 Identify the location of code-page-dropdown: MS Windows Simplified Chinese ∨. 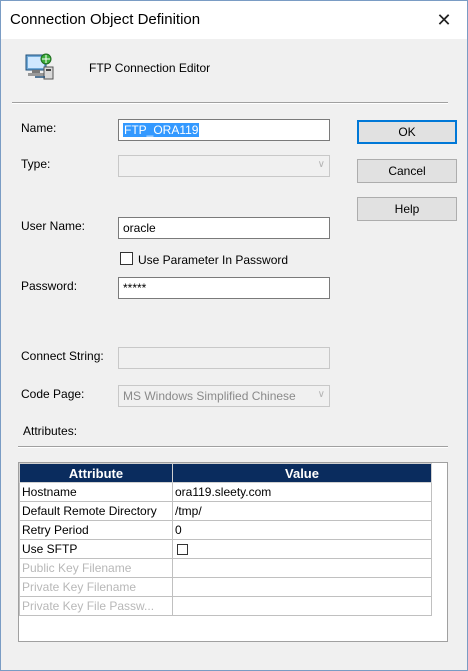
(224, 396).